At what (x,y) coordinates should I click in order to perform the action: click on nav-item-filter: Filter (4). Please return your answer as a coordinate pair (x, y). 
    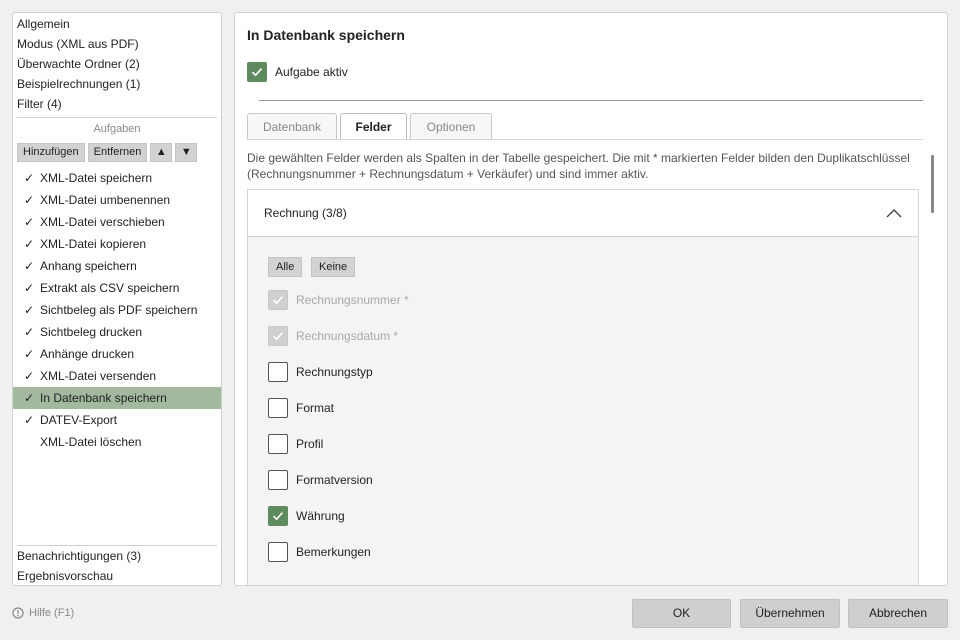
    Looking at the image, I should click on (39, 104).